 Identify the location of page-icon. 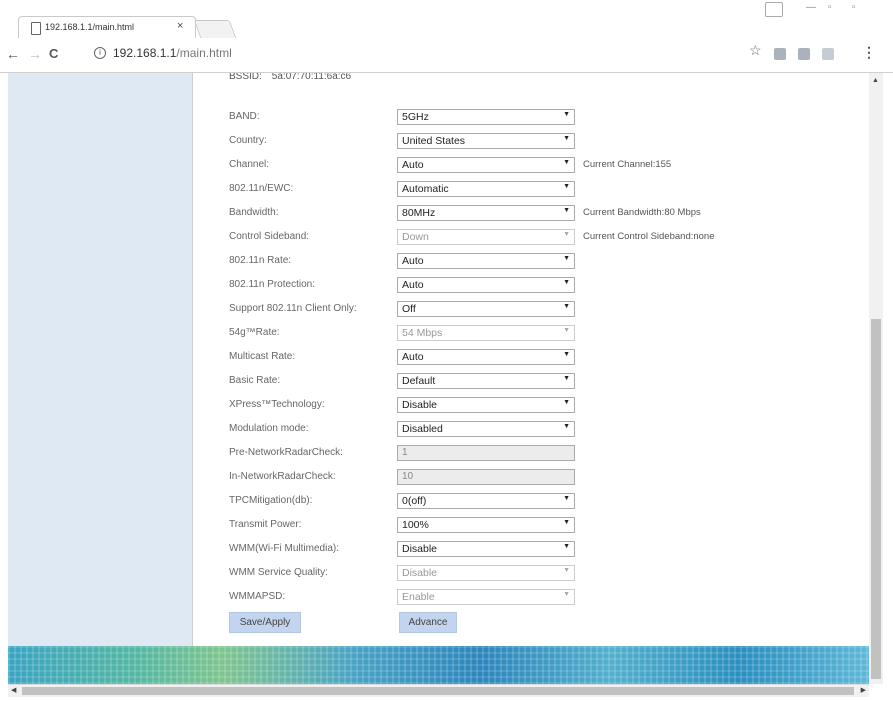
(36, 28).